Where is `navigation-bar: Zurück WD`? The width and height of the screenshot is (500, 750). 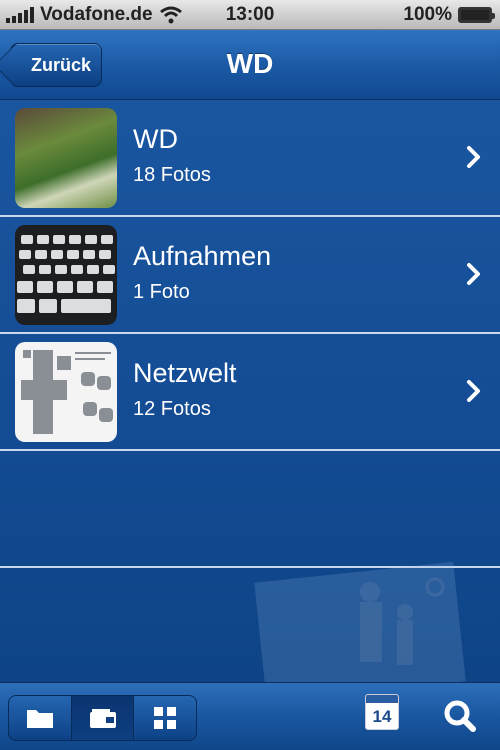
navigation-bar: Zurück WD is located at coordinates (250, 65).